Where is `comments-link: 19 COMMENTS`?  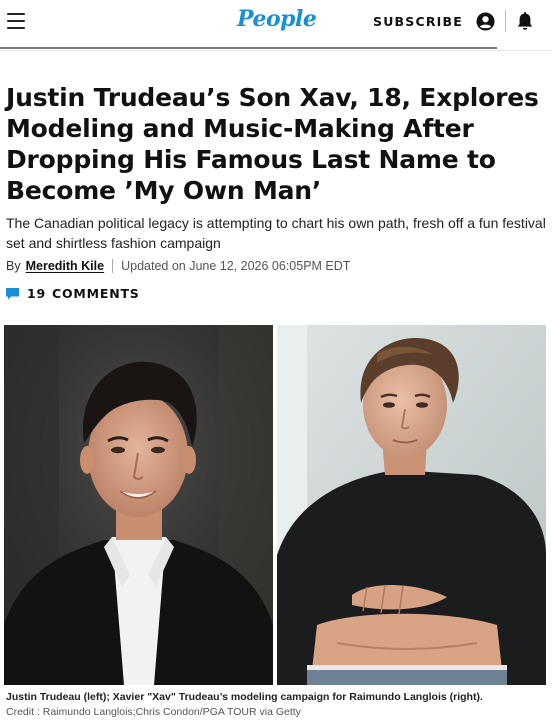 comments-link: 19 COMMENTS is located at coordinates (73, 293).